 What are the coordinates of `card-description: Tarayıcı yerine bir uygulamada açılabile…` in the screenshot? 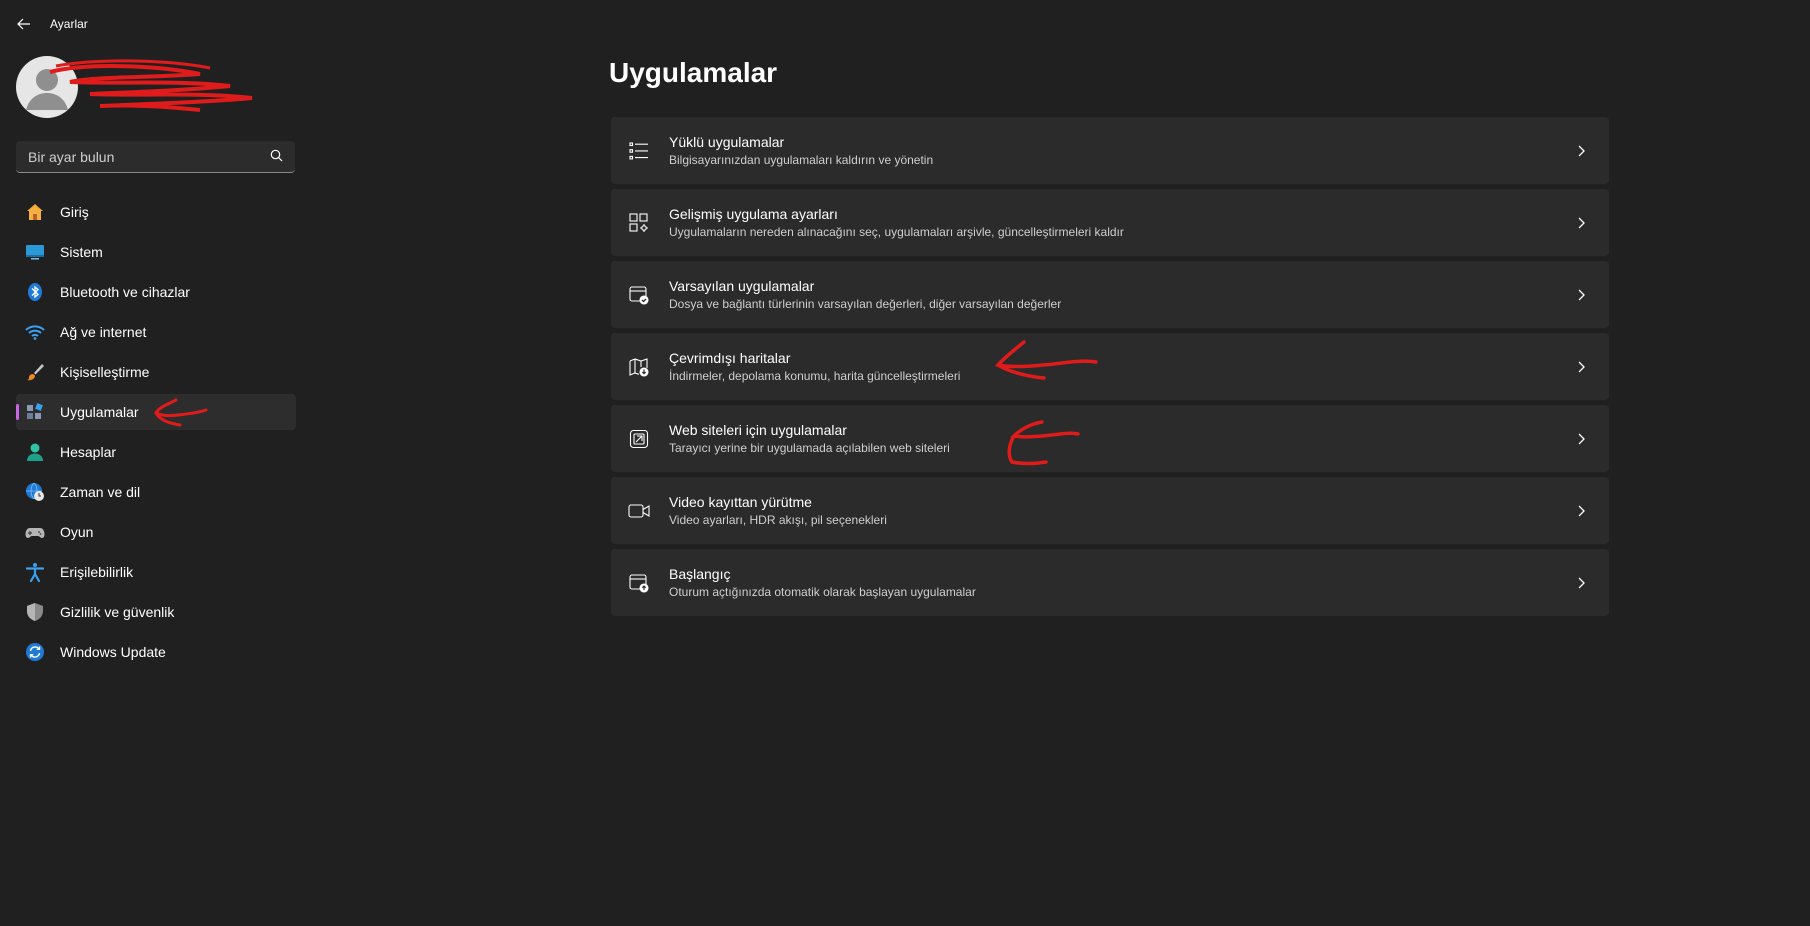 It's located at (809, 448).